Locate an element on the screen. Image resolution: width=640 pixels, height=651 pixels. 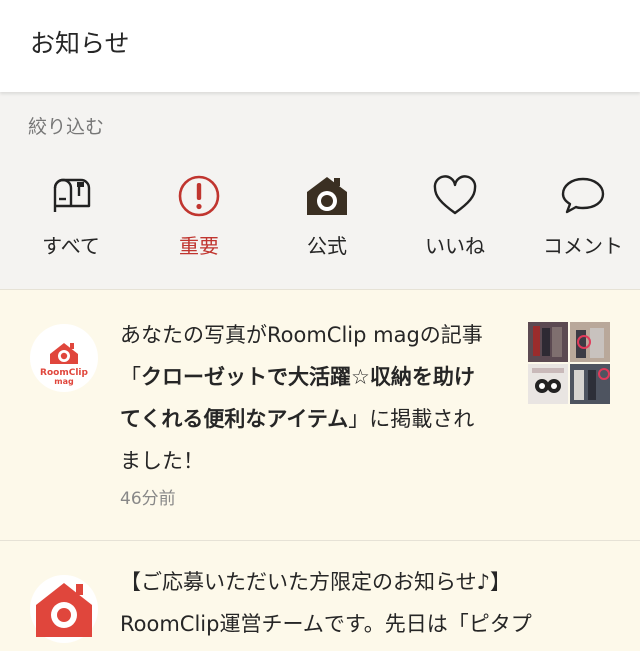
app-header: お知らせ is located at coordinates (320, 46).